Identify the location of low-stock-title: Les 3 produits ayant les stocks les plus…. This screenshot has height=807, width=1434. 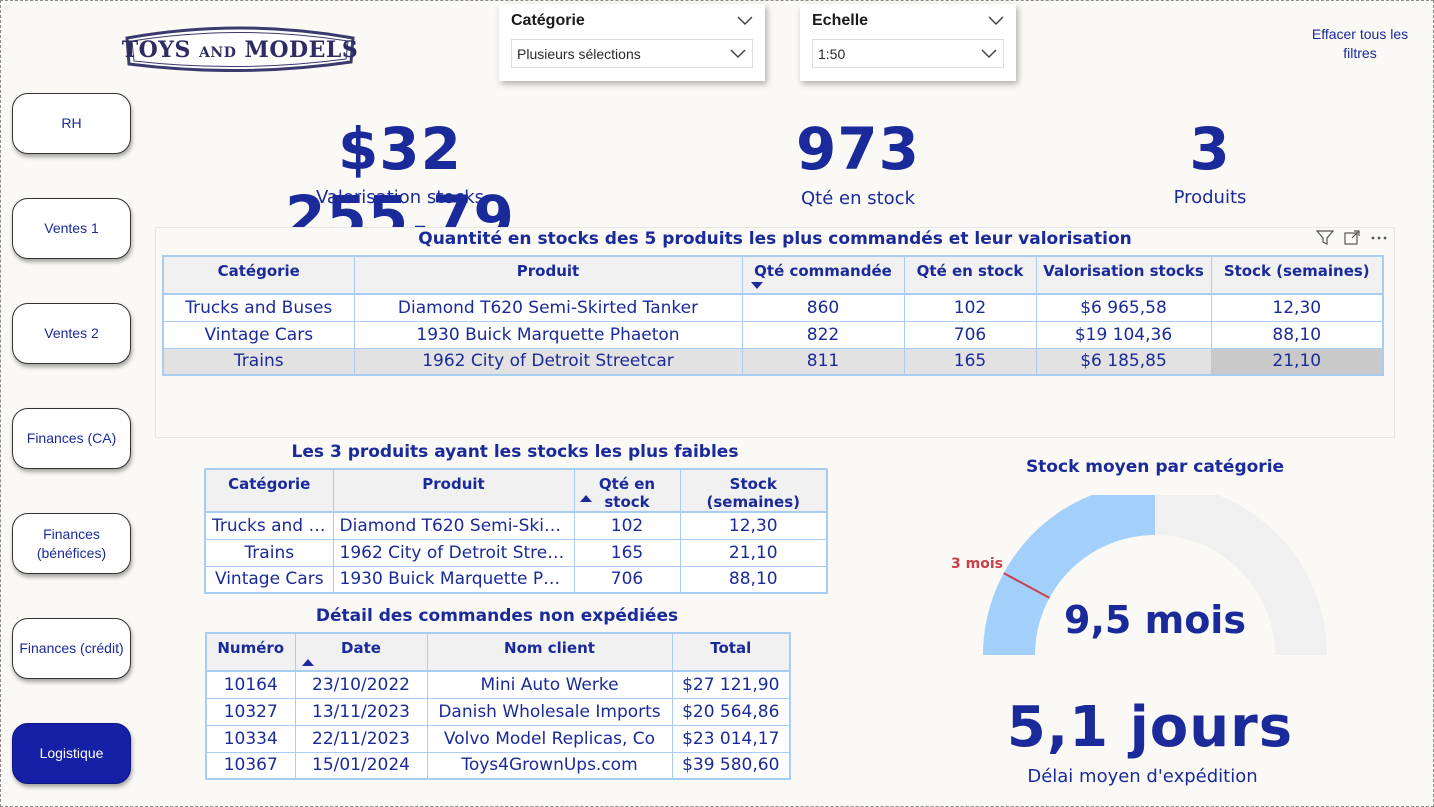
(515, 452).